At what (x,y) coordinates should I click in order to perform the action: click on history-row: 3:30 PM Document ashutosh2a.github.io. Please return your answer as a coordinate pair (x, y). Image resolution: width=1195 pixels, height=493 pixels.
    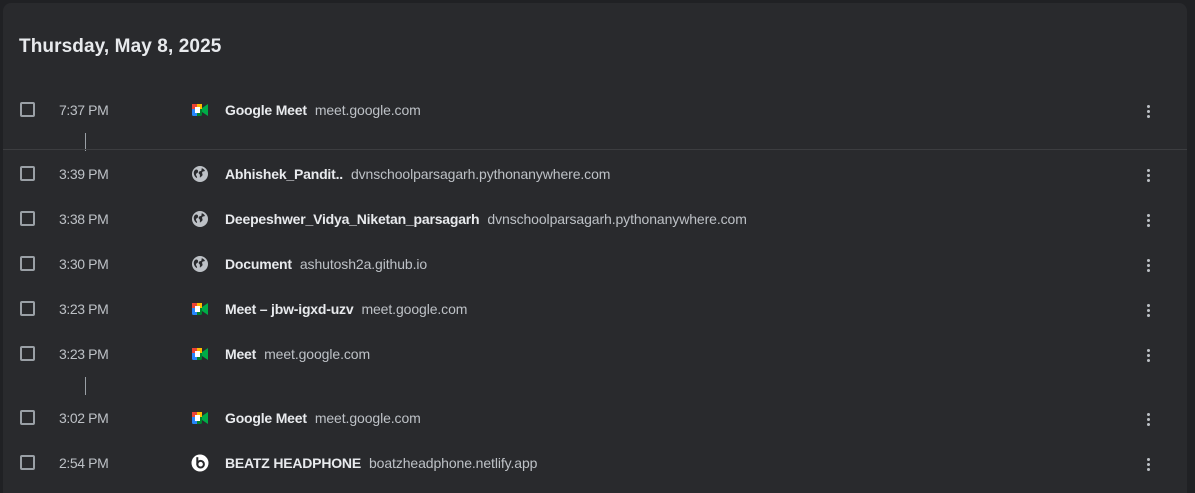
    Looking at the image, I should click on (595, 266).